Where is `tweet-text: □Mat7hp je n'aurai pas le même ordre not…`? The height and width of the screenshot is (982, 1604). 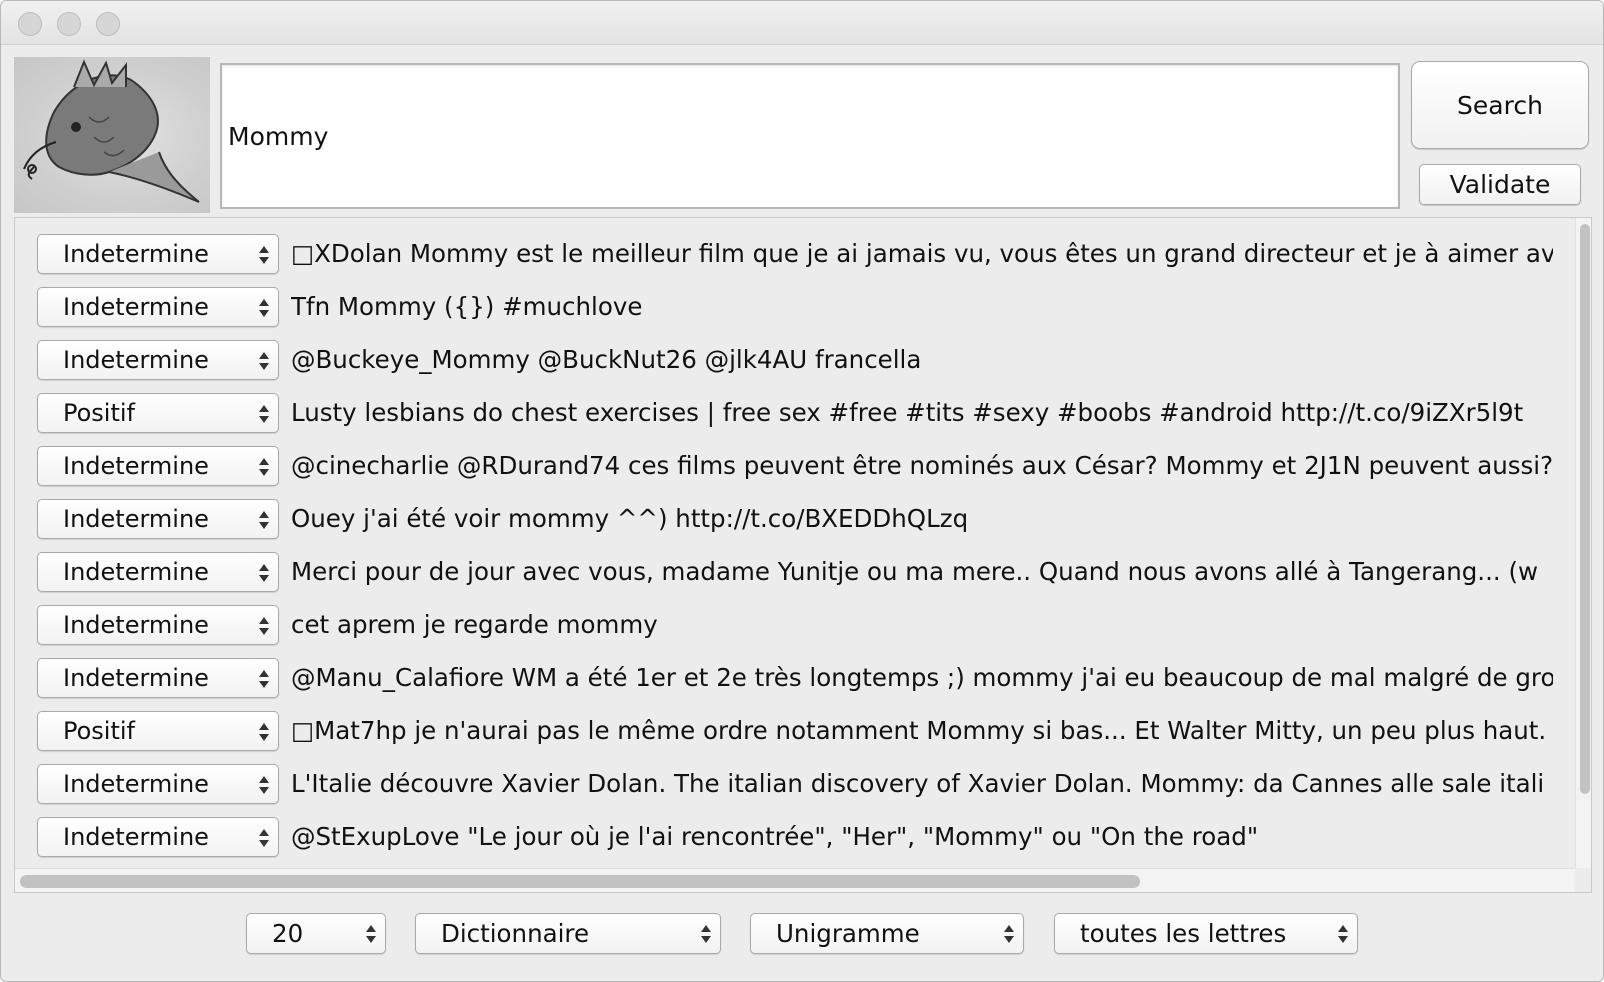
tweet-text: □Mat7hp je n'aurai pas le même ordre not… is located at coordinates (919, 730).